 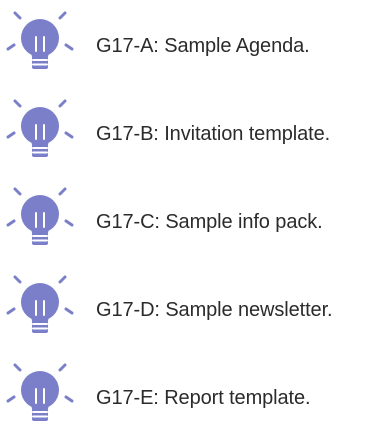 What do you see at coordinates (203, 46) in the screenshot?
I see `item-label: G17-A: Sample Agenda.` at bounding box center [203, 46].